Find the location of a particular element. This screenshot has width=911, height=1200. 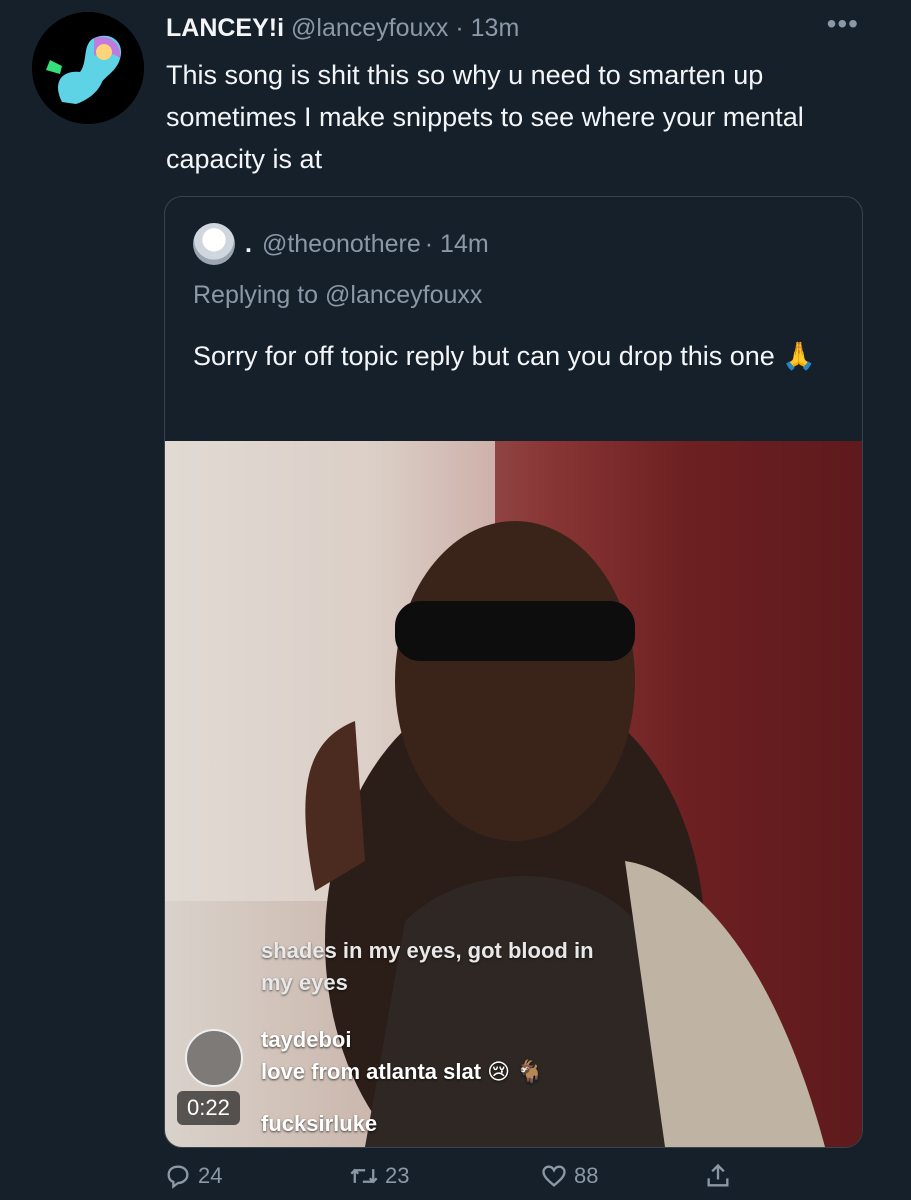

replying-prefix: Replying to is located at coordinates (256, 295).